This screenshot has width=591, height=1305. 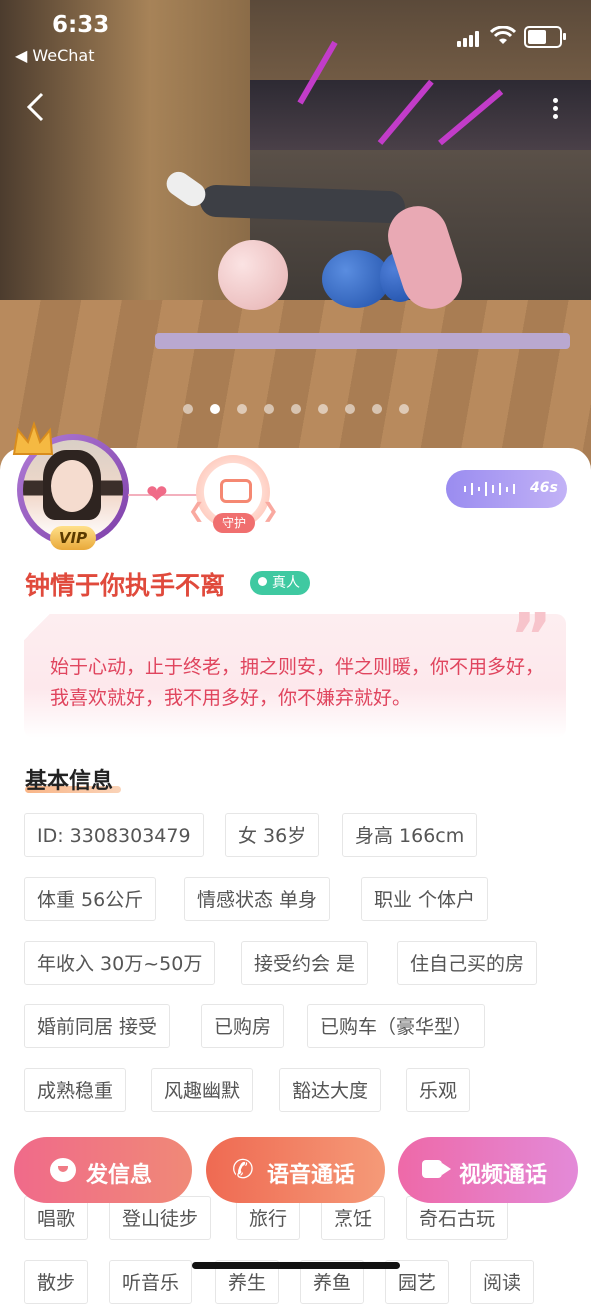 I want to click on back-arrow-icon, so click(x=36, y=107).